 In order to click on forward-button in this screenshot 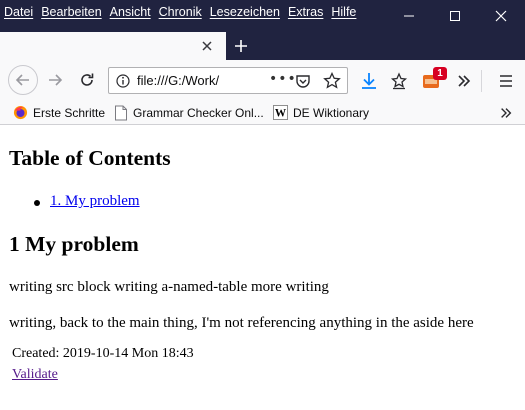, I will do `click(55, 80)`.